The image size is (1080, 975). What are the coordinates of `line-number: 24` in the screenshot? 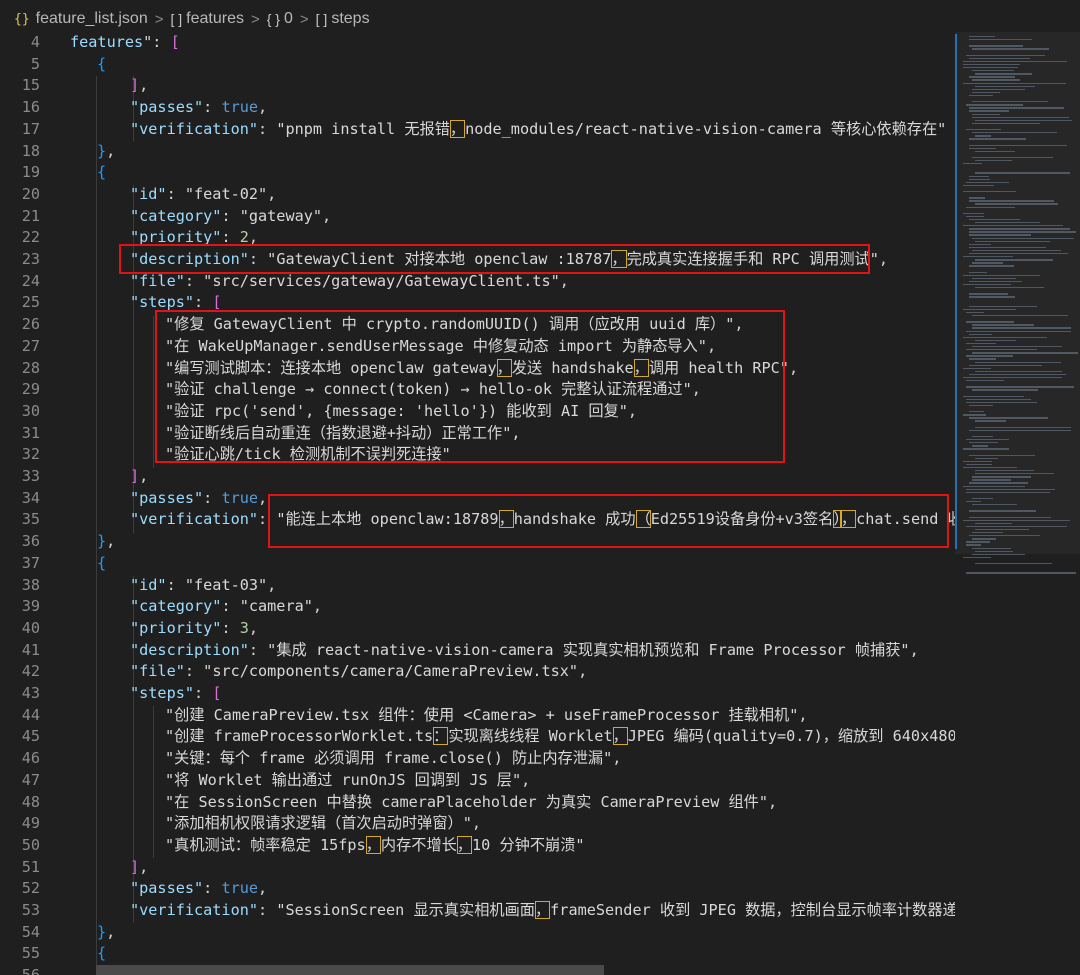 It's located at (30, 280).